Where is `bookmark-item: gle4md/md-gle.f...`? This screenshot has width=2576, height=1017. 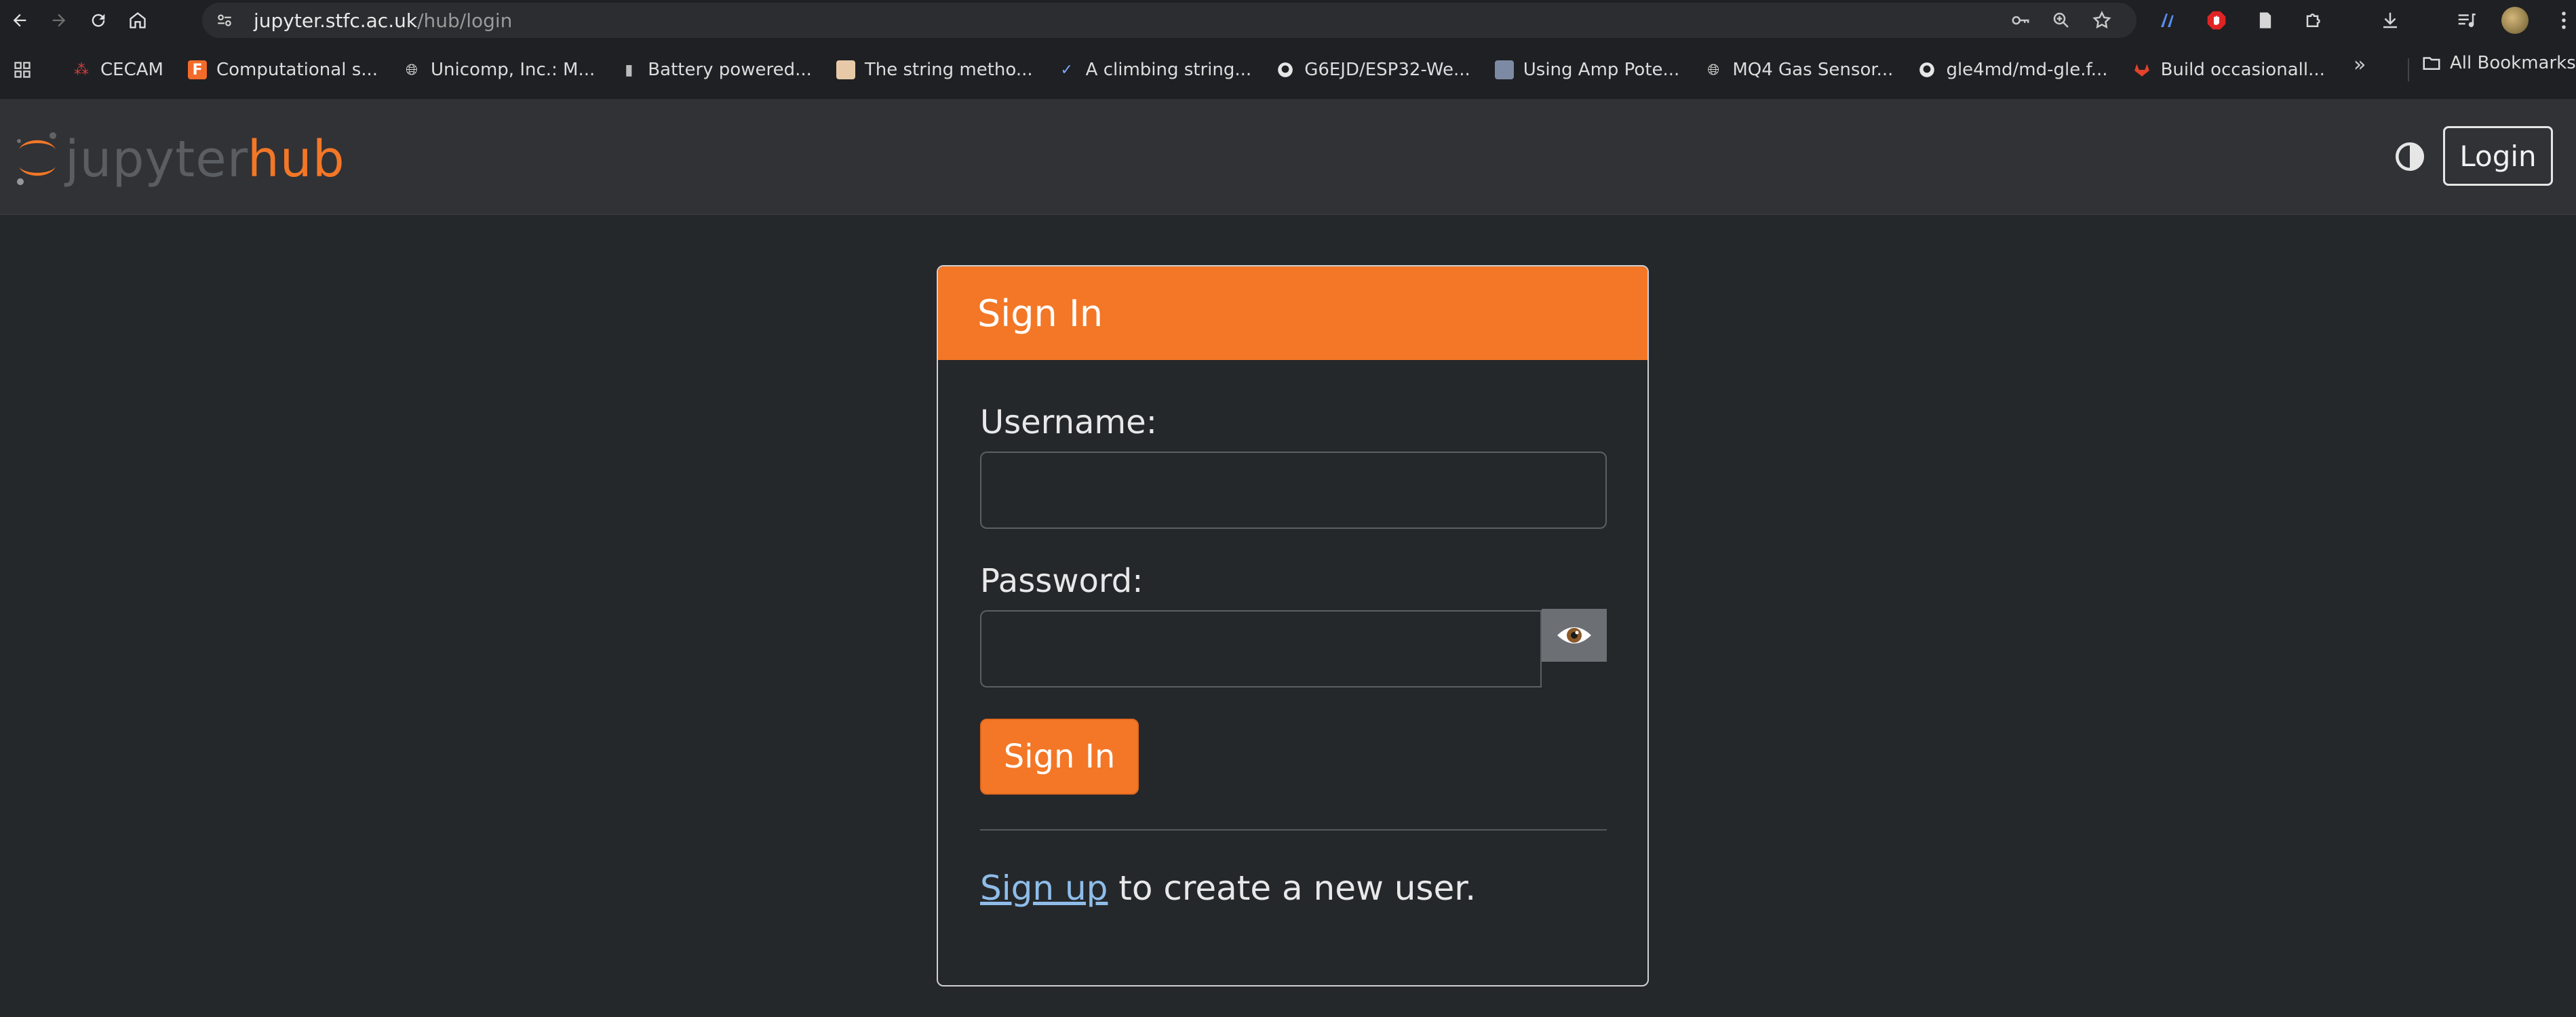
bookmark-item: gle4md/md-gle.f... is located at coordinates (2012, 70).